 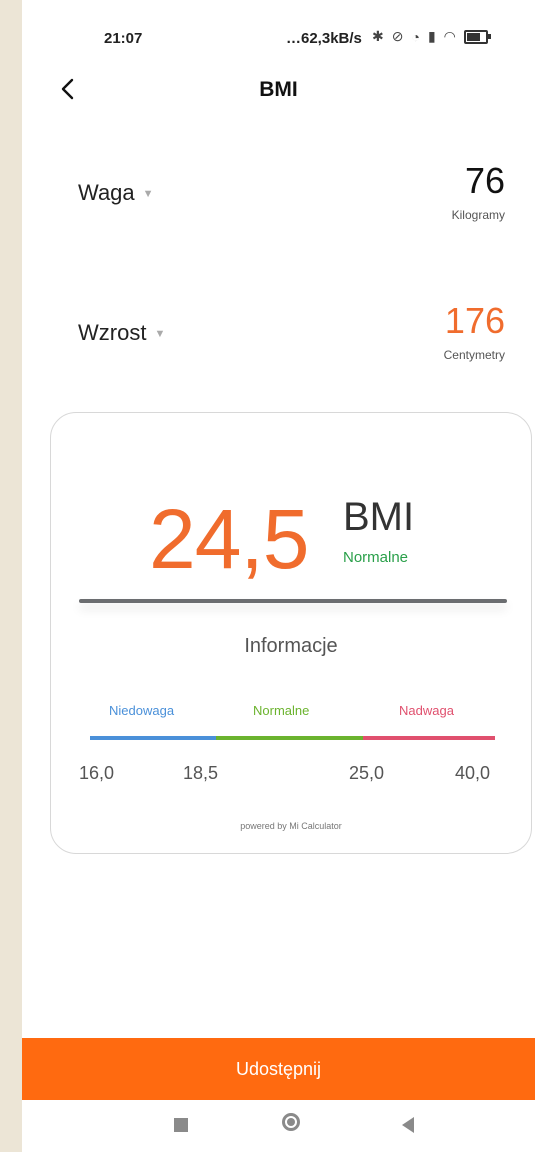 What do you see at coordinates (278, 36) in the screenshot?
I see `status-bar: 21:07 …62,3kB/s ✱ ⊘ ◔ ▮ ◠` at bounding box center [278, 36].